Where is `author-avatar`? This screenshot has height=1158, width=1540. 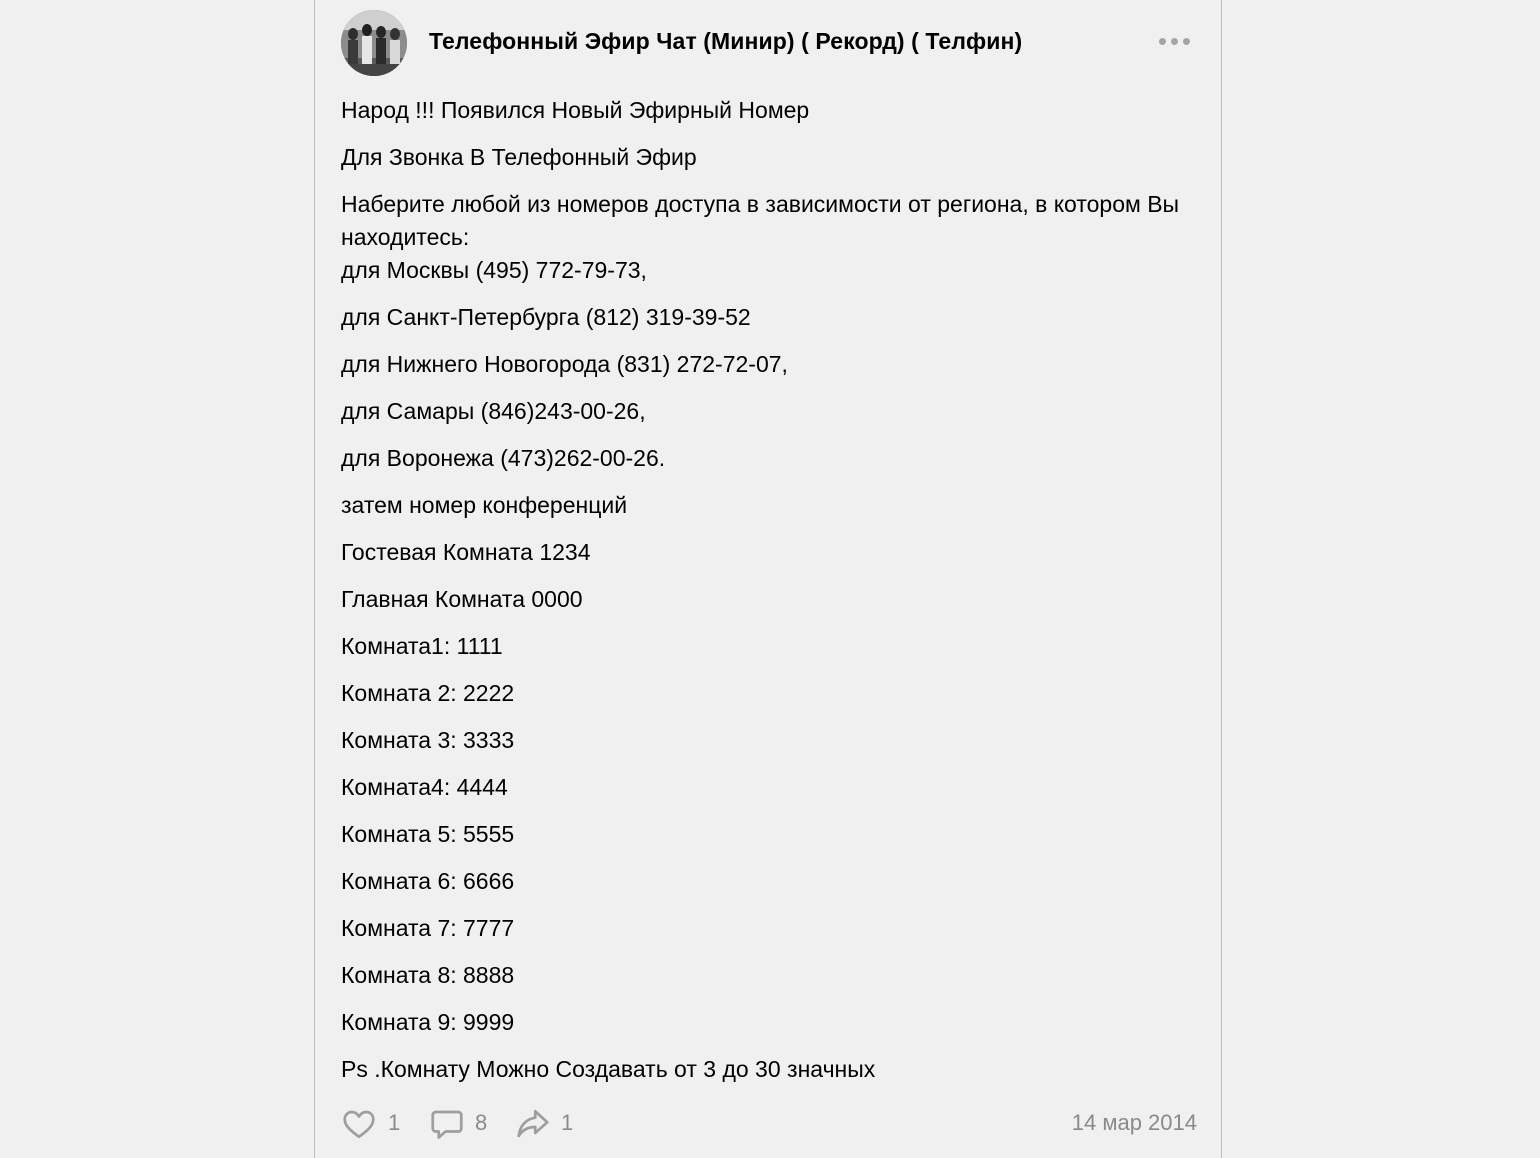
author-avatar is located at coordinates (374, 43).